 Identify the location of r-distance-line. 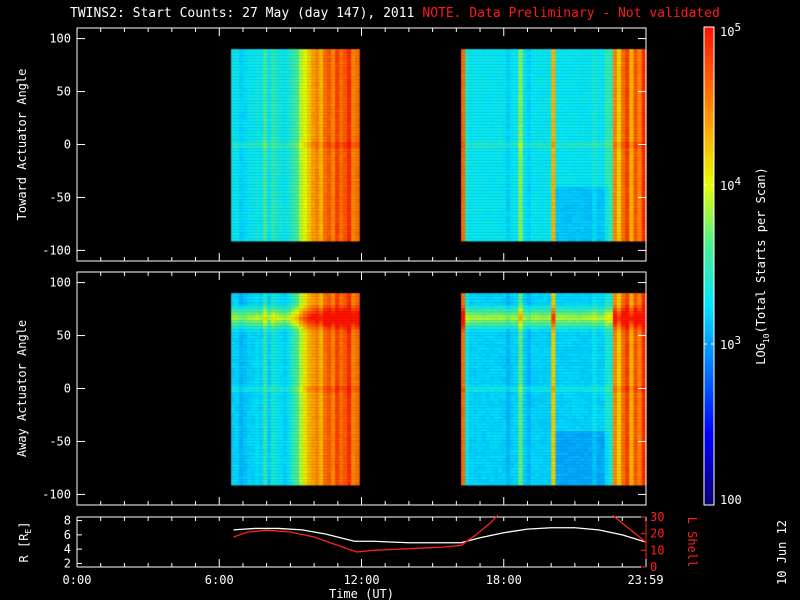
(439, 535).